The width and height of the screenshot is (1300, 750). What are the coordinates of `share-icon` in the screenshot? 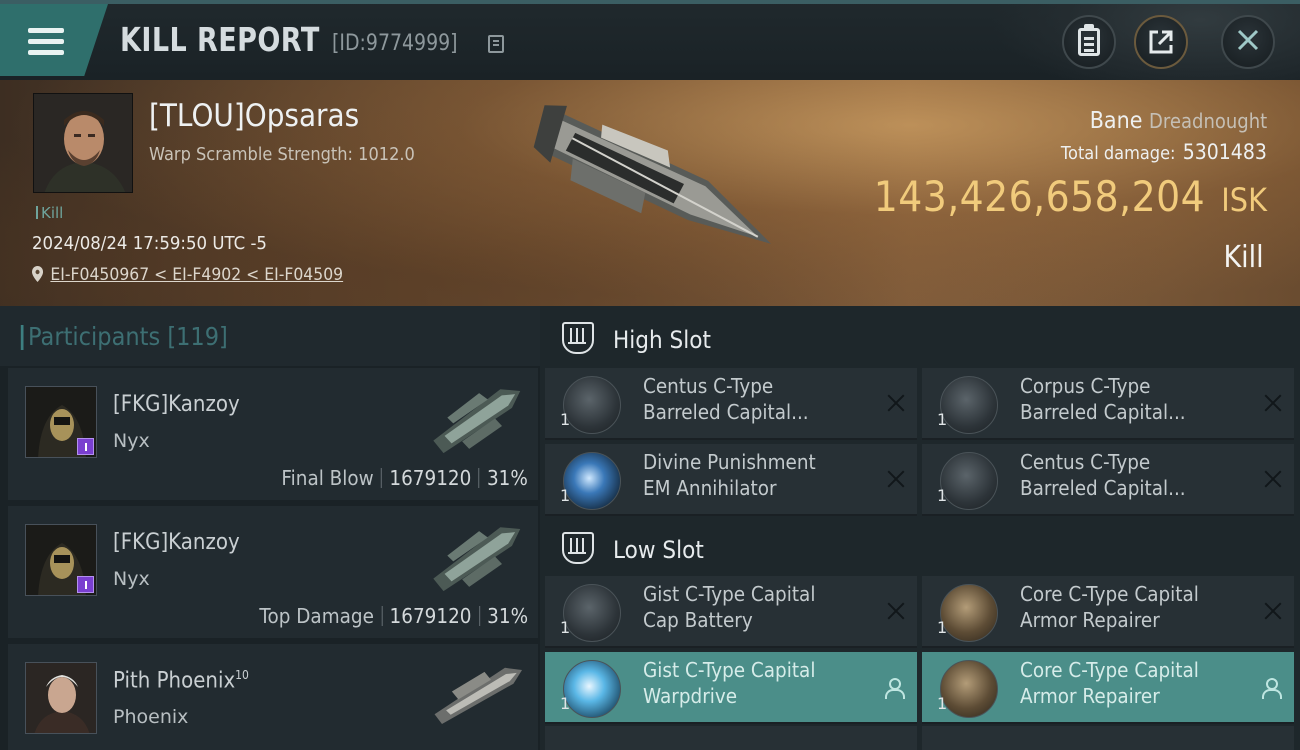 It's located at (1161, 42).